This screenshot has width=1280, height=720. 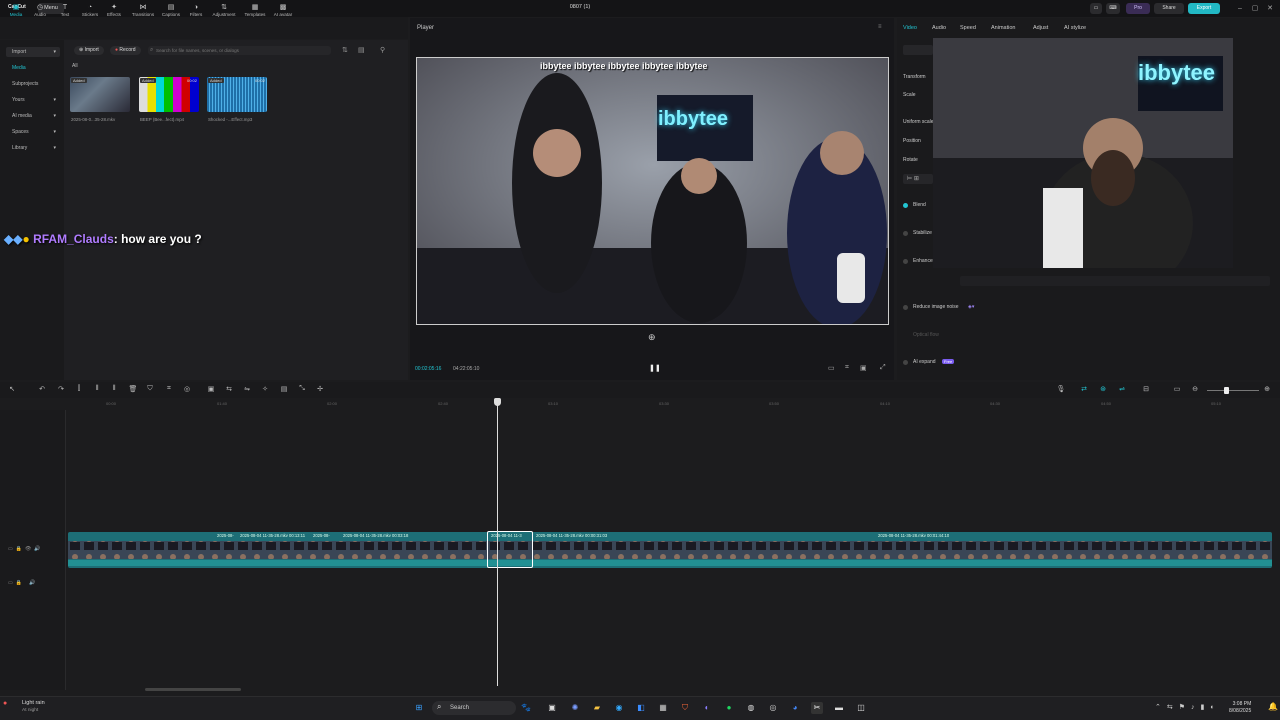 I want to click on thumbnail-icon: ▭, so click(x=1177, y=389).